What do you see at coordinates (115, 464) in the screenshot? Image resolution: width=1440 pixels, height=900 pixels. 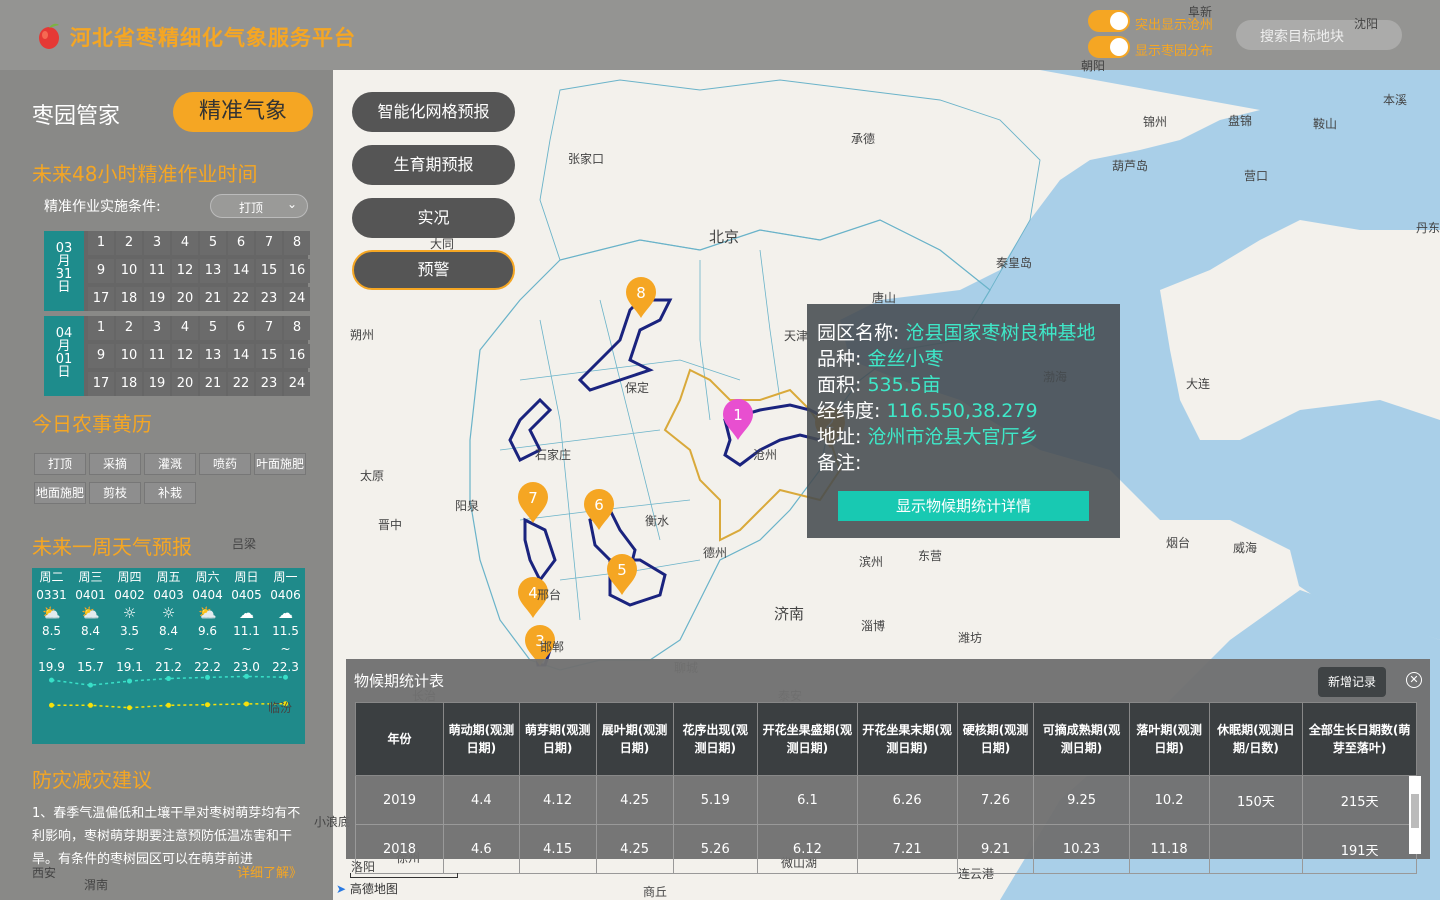 I see `almanac-btn-1: 采摘` at bounding box center [115, 464].